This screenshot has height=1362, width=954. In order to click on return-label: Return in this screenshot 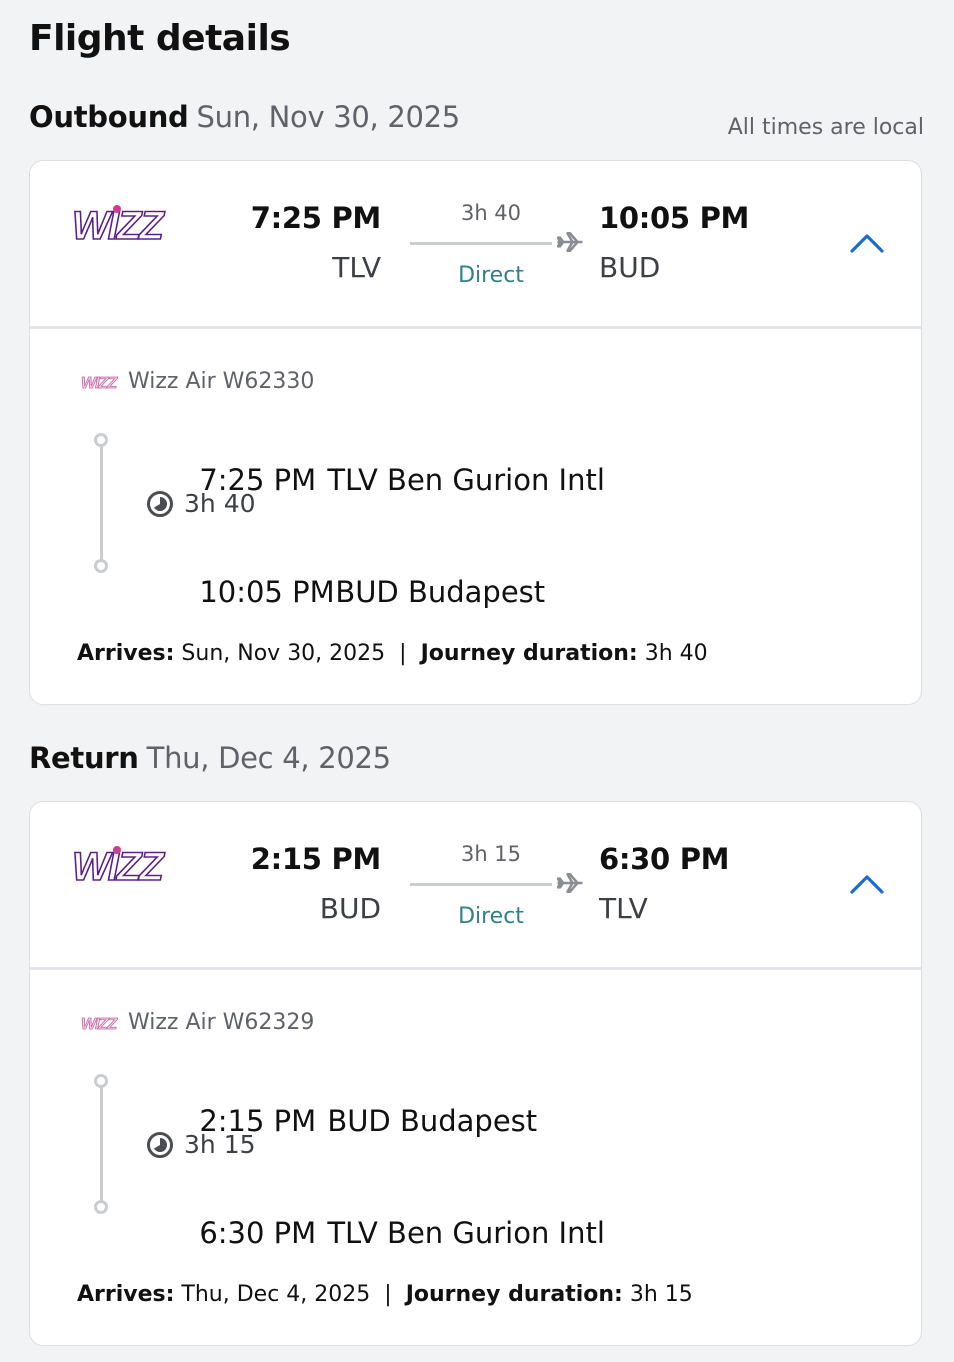, I will do `click(84, 758)`.